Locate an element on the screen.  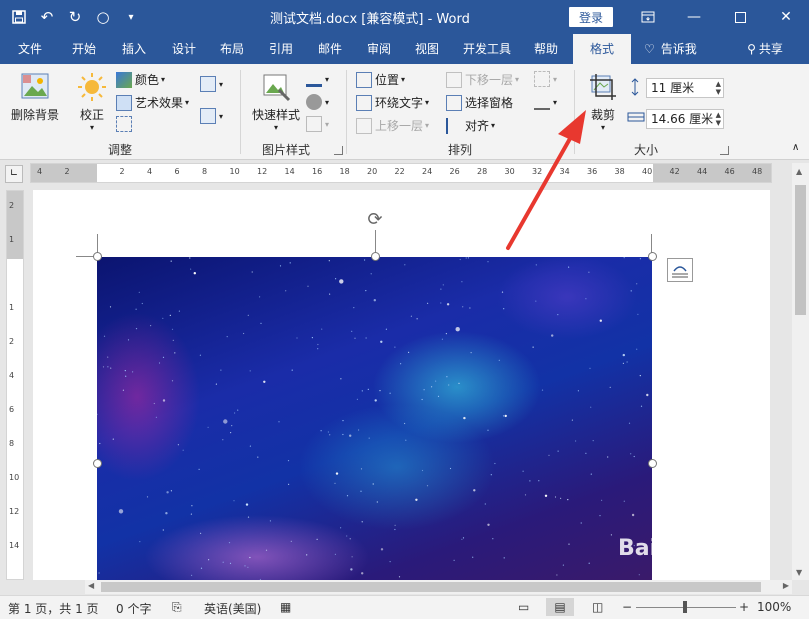
proofing-icon: ⎘ is located at coordinates (177, 607).